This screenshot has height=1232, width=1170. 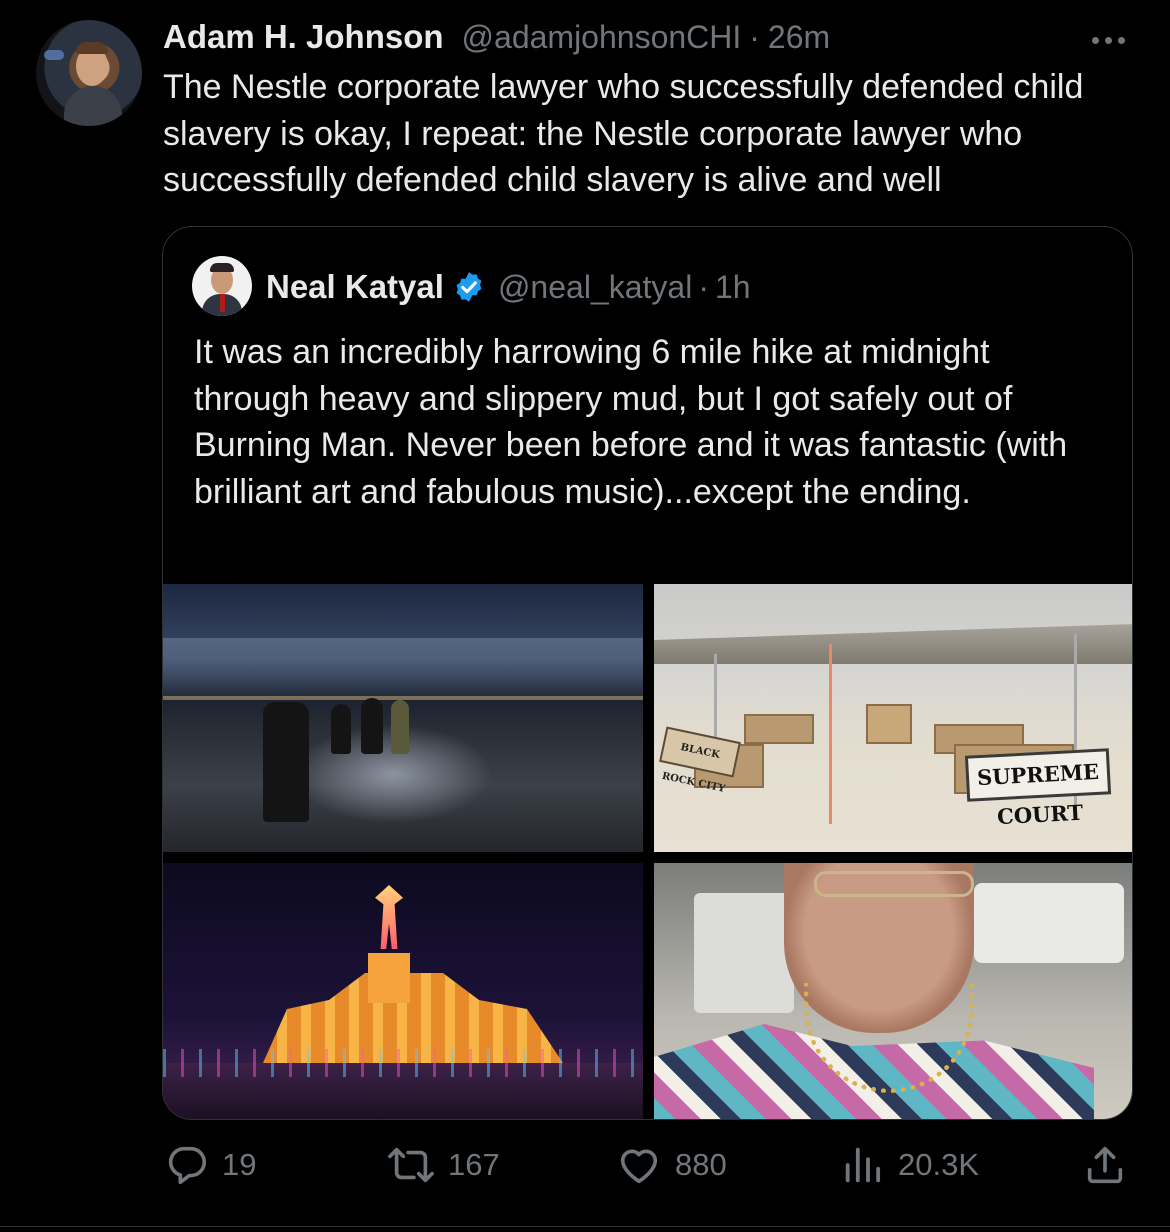 I want to click on photo-canopy, so click(x=893, y=644).